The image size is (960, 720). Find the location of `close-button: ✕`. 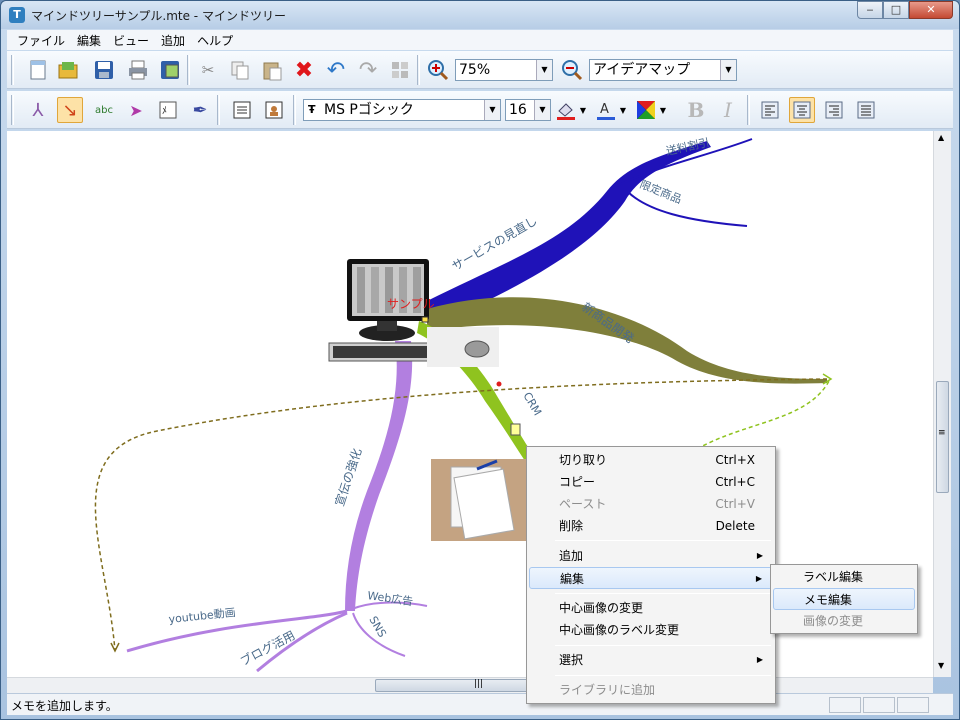

close-button: ✕ is located at coordinates (931, 10).